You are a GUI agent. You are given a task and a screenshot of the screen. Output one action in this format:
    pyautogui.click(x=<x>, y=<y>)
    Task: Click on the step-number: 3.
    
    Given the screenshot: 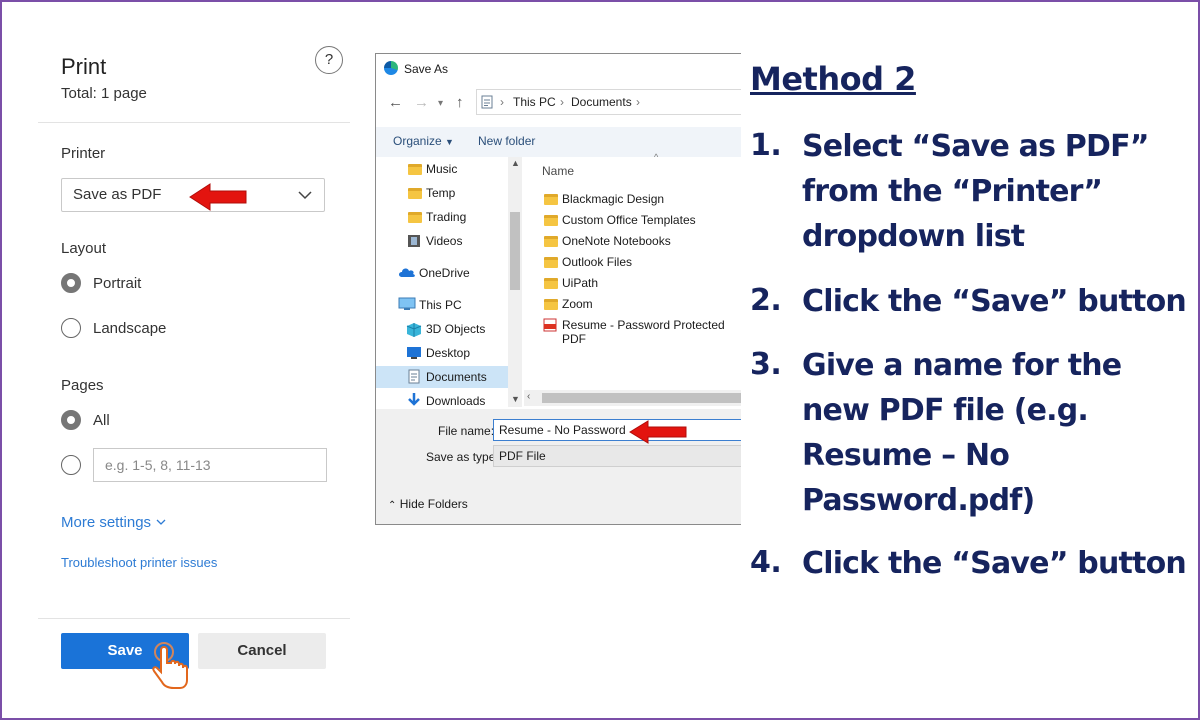 What is the action you would take?
    pyautogui.click(x=766, y=364)
    